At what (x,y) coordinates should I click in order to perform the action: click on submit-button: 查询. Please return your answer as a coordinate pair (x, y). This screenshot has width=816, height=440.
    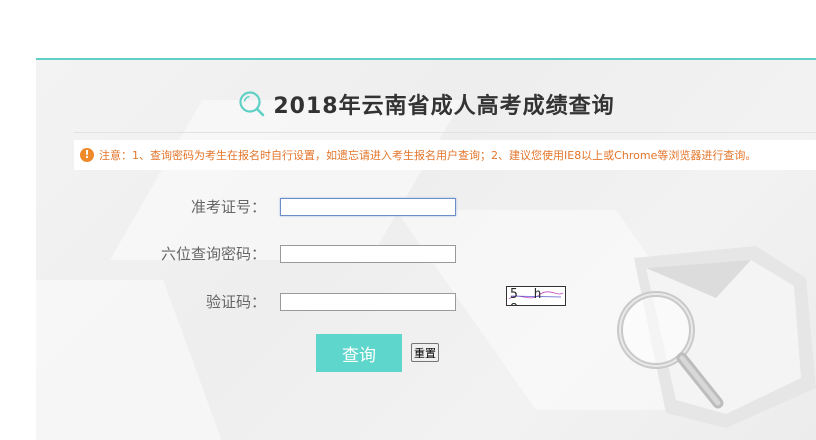
    Looking at the image, I should click on (359, 353).